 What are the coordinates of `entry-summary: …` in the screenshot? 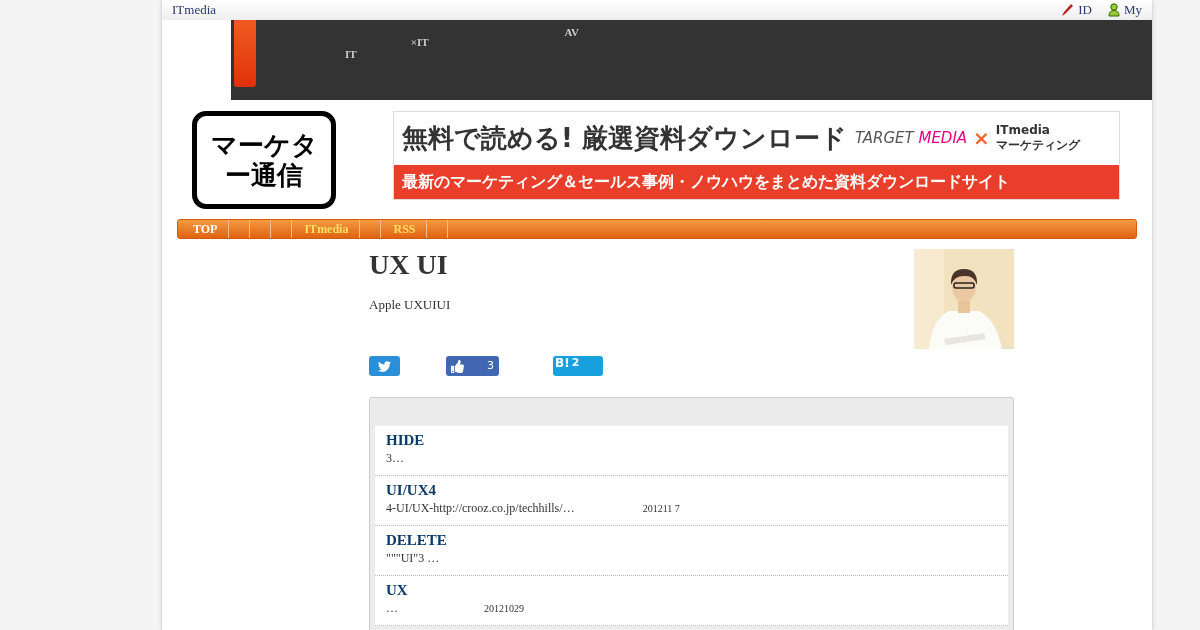 It's located at (392, 608).